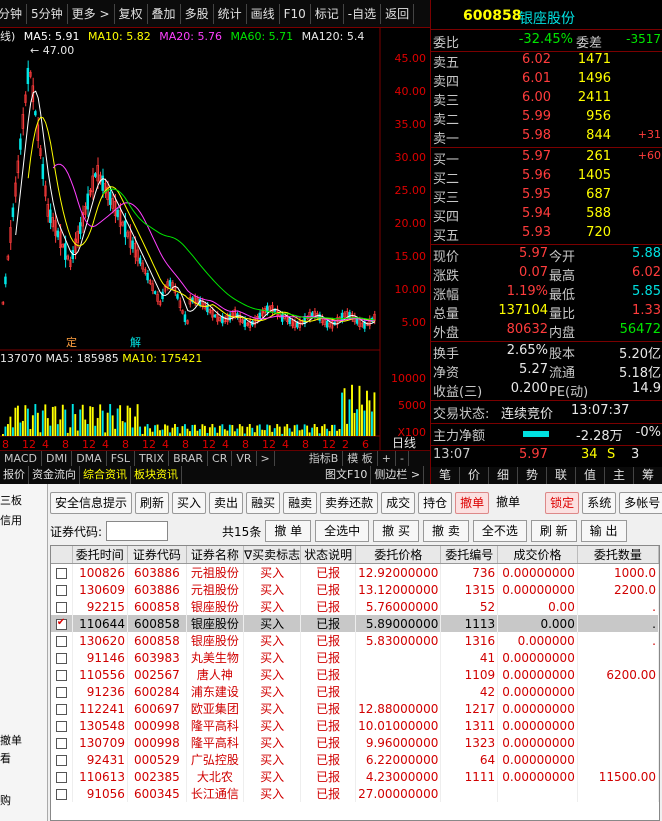 Image resolution: width=662 pixels, height=821 pixels. Describe the element at coordinates (14, 13) in the screenshot. I see `toolbar-button-0: 分钟` at that location.